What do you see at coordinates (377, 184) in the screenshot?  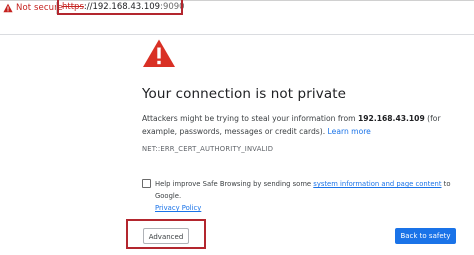 I see `system-info-link: system information and page content` at bounding box center [377, 184].